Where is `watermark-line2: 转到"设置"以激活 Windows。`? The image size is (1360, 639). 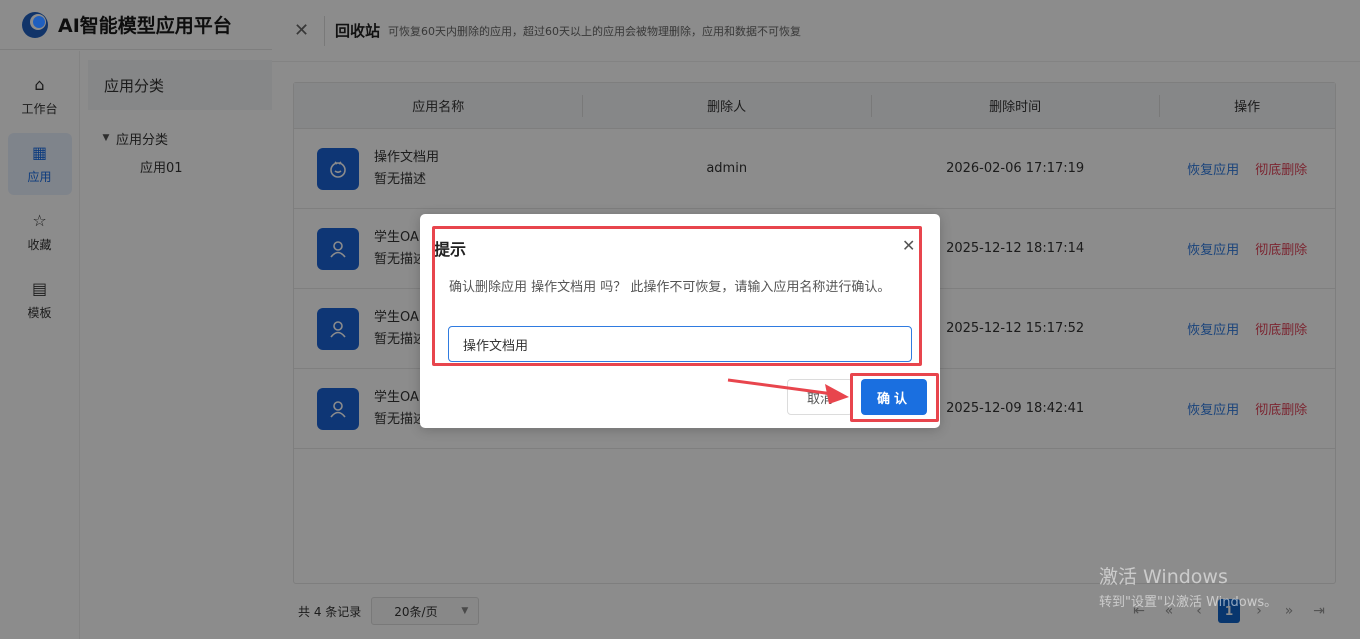 watermark-line2: 转到"设置"以激活 Windows。 is located at coordinates (1188, 602).